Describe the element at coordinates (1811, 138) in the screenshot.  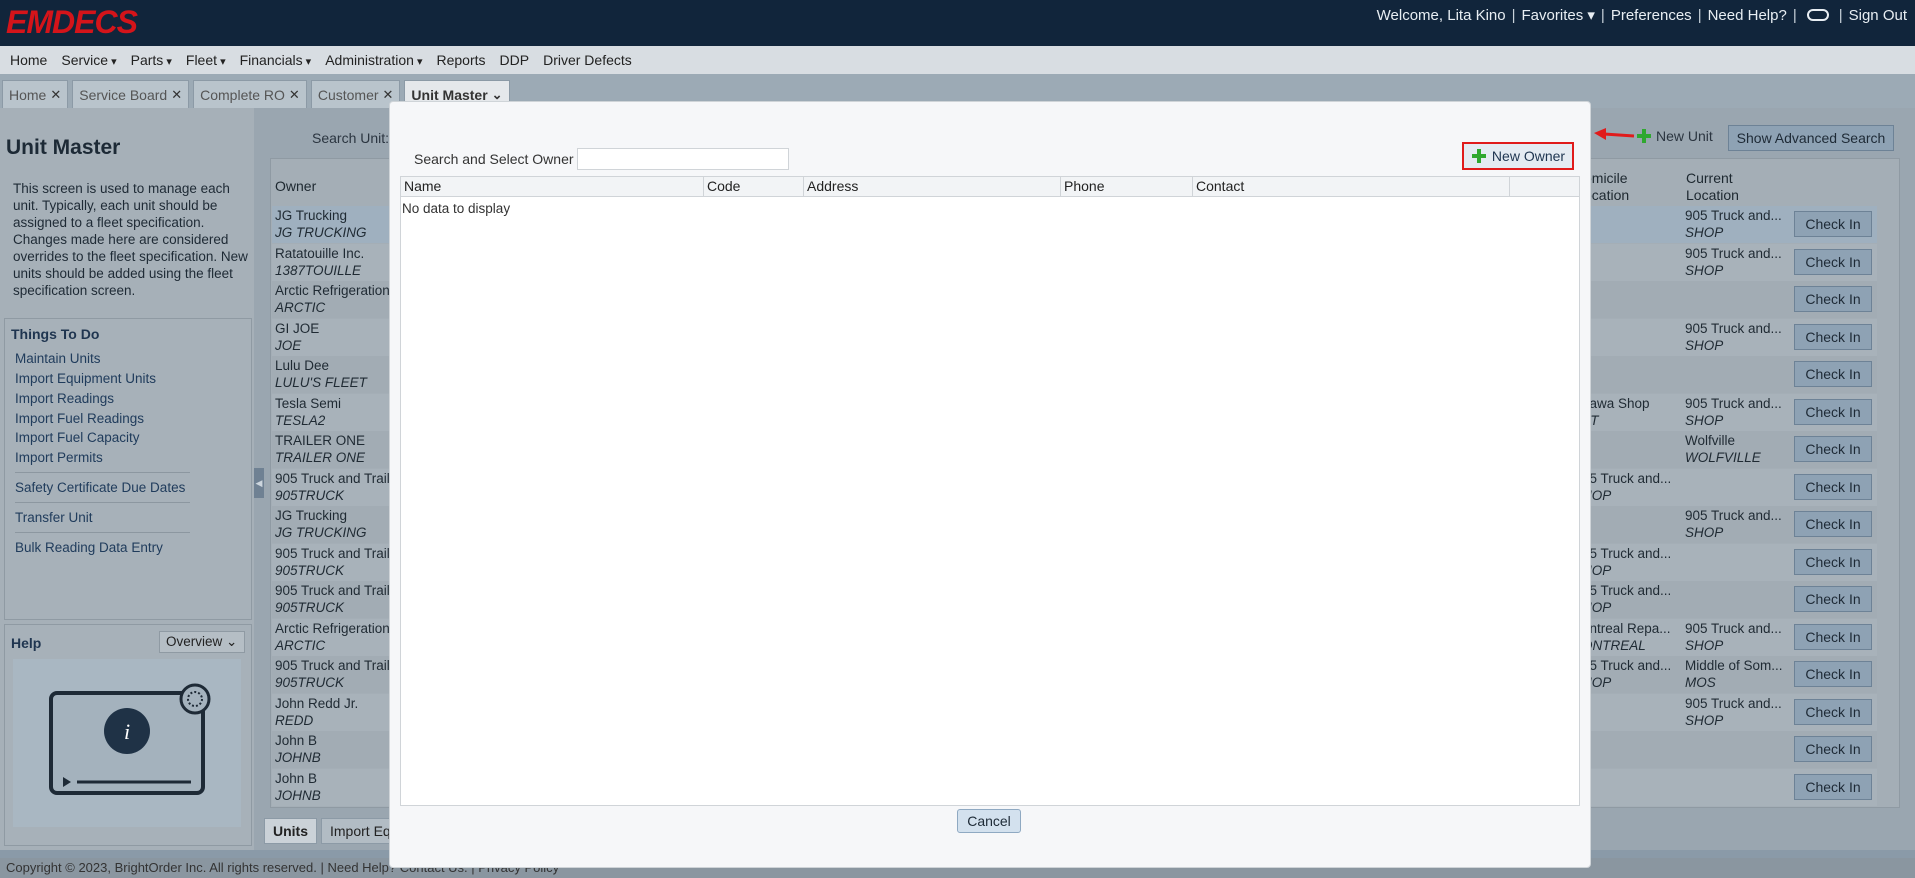
I see `advanced-search-button: Show Advanced Search` at that location.